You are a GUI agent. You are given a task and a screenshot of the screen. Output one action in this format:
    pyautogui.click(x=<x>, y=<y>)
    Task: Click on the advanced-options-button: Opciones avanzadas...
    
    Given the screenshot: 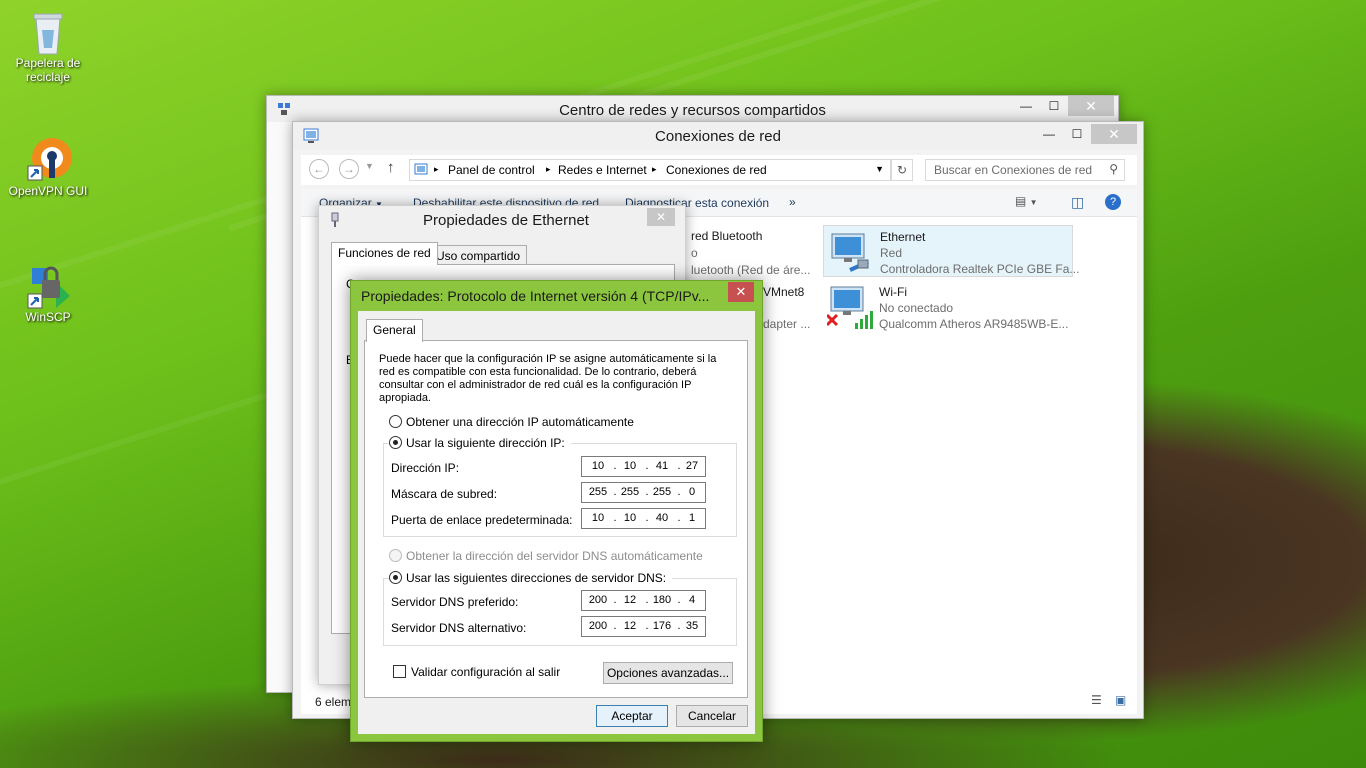 What is the action you would take?
    pyautogui.click(x=668, y=673)
    